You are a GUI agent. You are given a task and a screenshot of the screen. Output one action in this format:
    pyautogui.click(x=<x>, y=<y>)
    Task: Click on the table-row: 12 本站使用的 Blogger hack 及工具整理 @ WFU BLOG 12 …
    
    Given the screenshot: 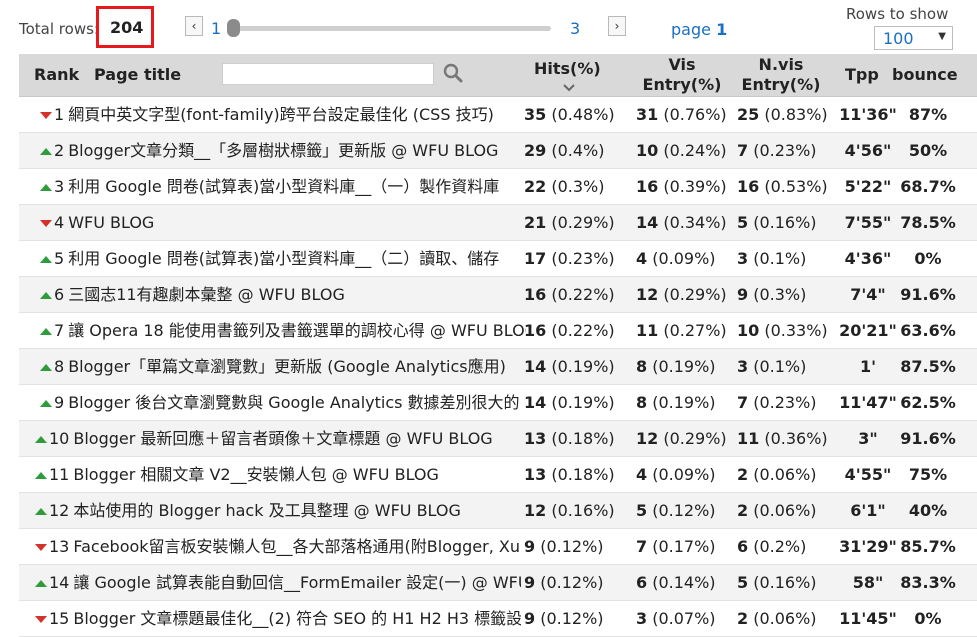 What is the action you would take?
    pyautogui.click(x=498, y=511)
    